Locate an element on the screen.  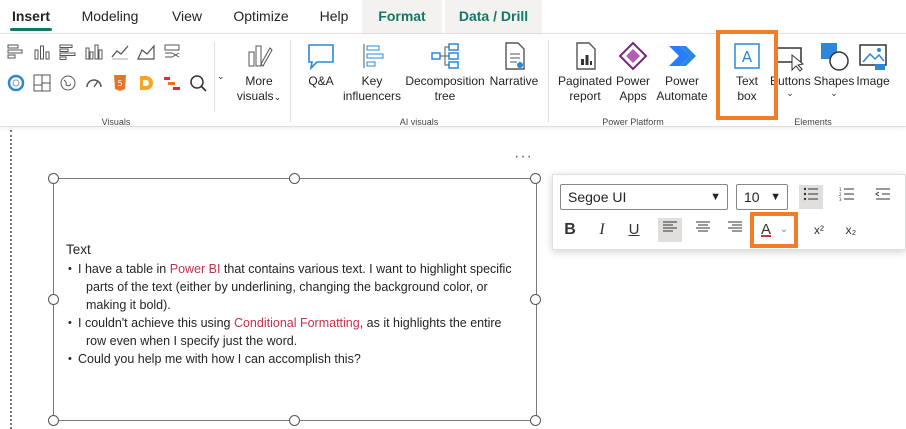
tab-view: View is located at coordinates (187, 16).